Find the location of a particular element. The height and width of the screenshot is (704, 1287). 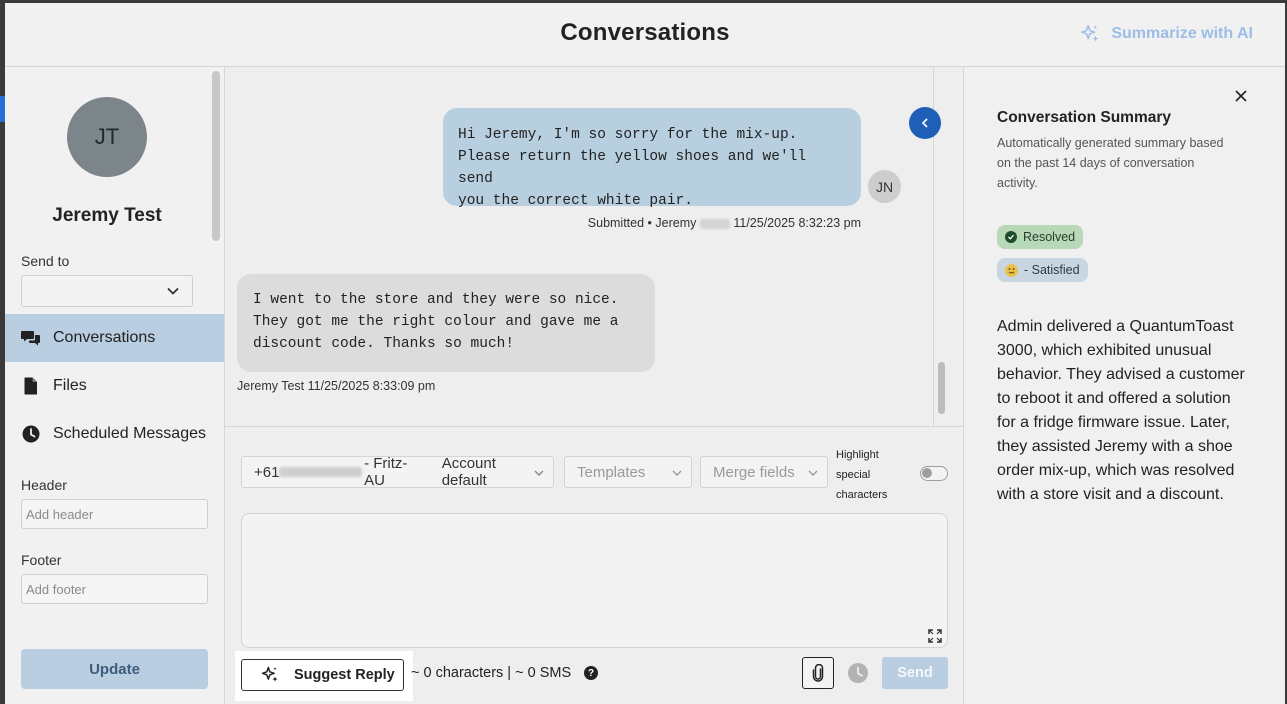

help-icon: ? is located at coordinates (591, 673).